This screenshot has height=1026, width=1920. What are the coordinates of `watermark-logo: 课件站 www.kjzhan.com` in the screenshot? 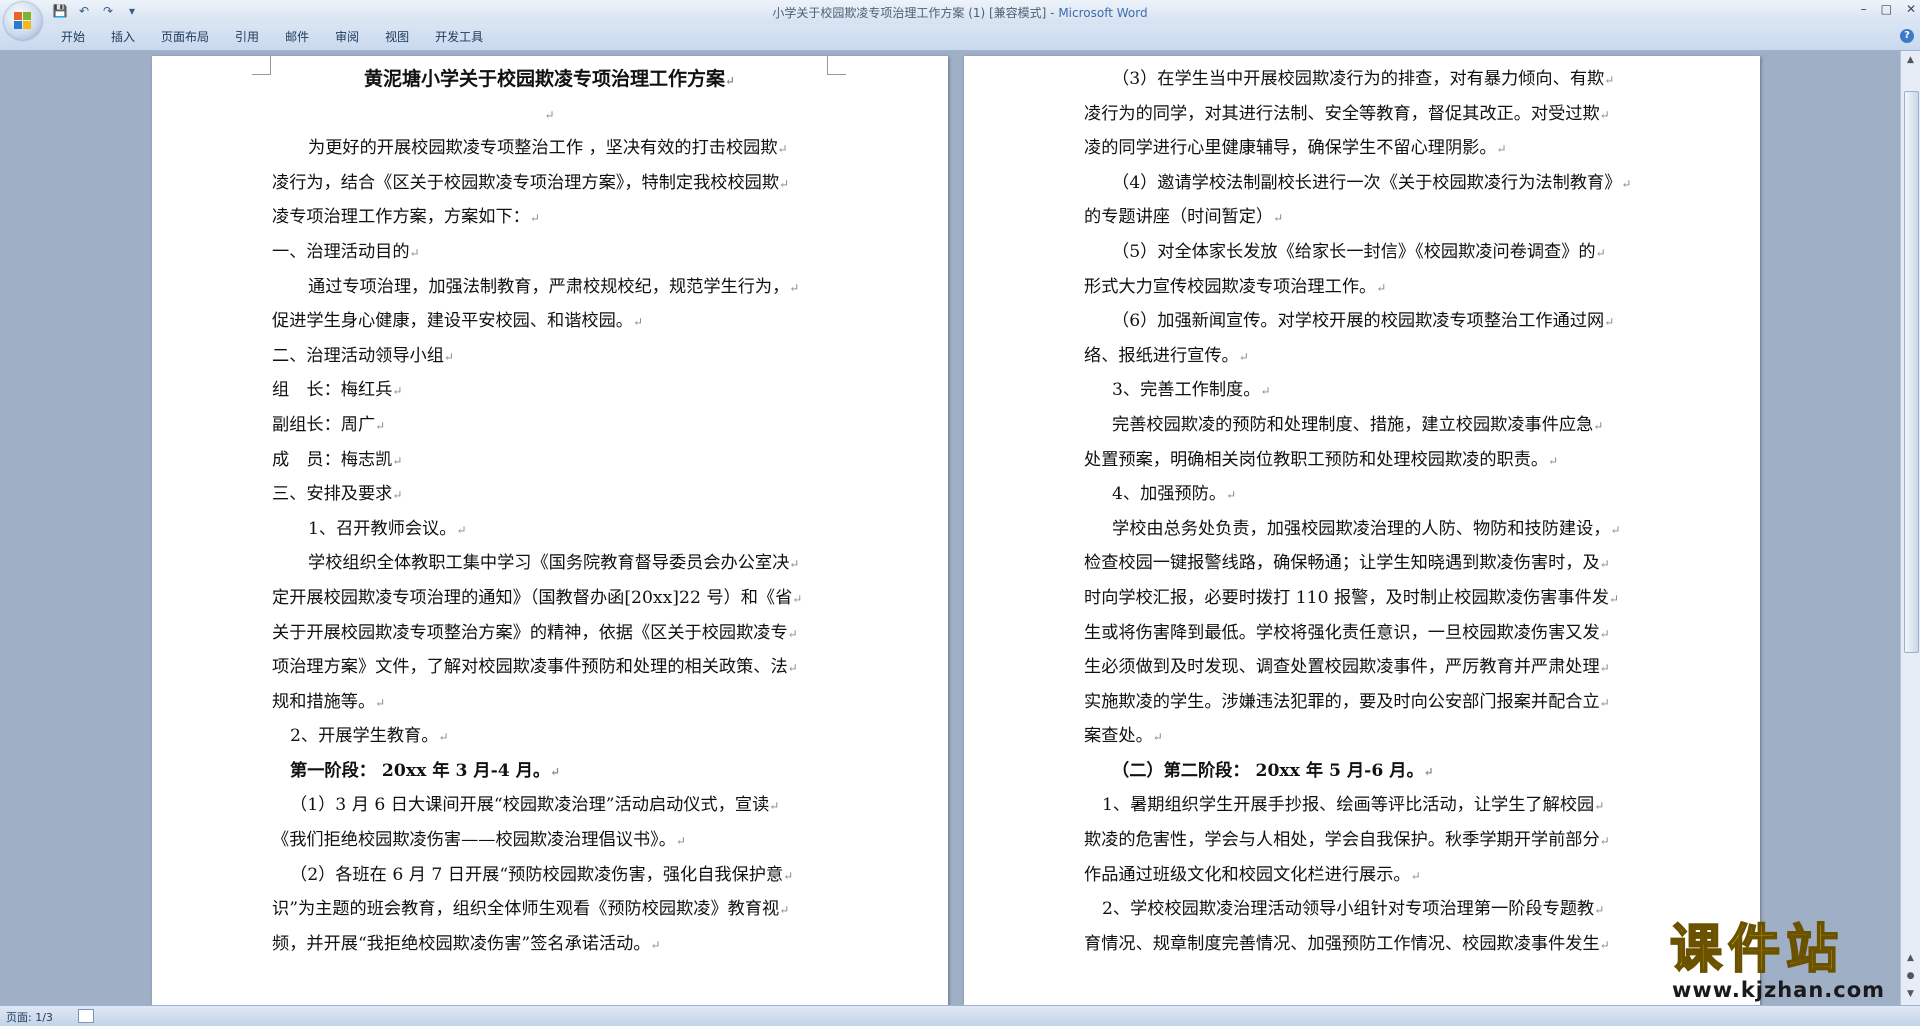 It's located at (1781, 962).